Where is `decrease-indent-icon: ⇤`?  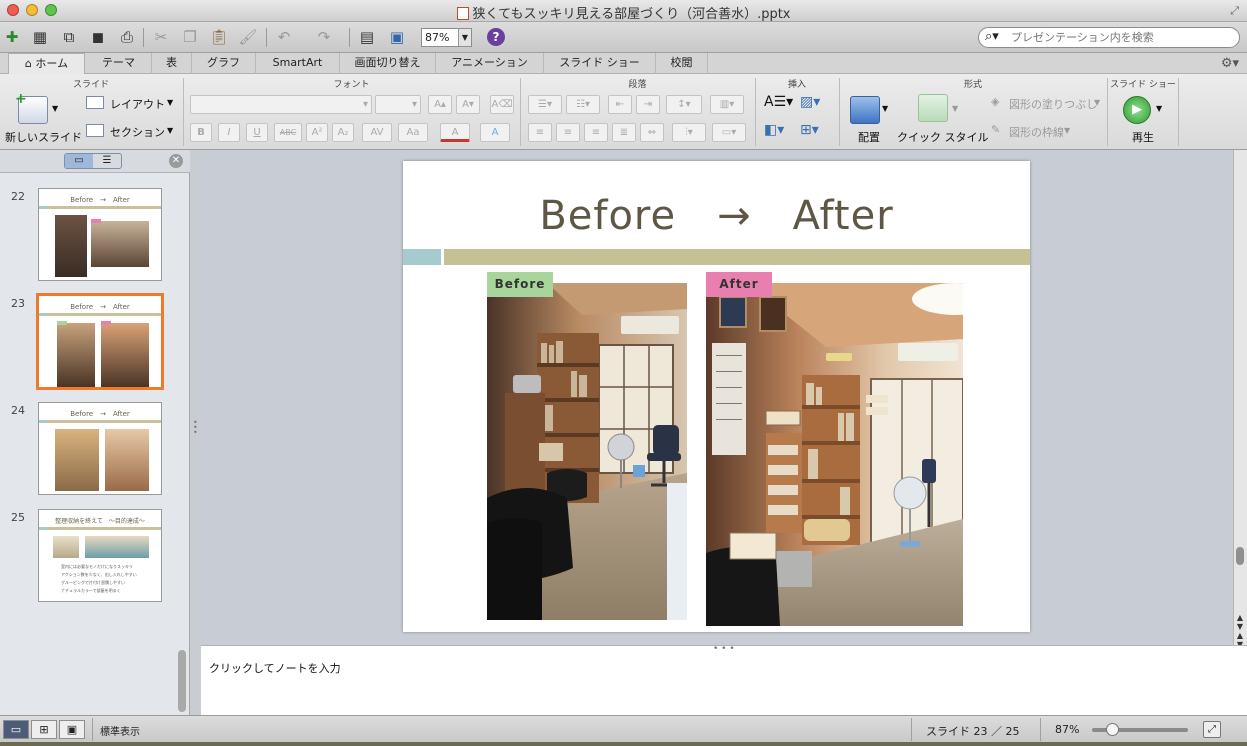
decrease-indent-icon: ⇤ is located at coordinates (620, 104).